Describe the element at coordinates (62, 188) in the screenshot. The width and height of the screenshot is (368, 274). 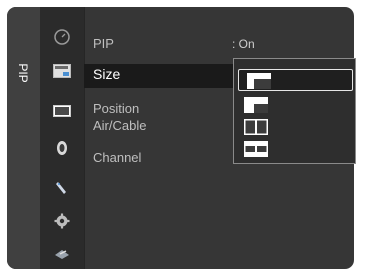
I see `remote-icon` at that location.